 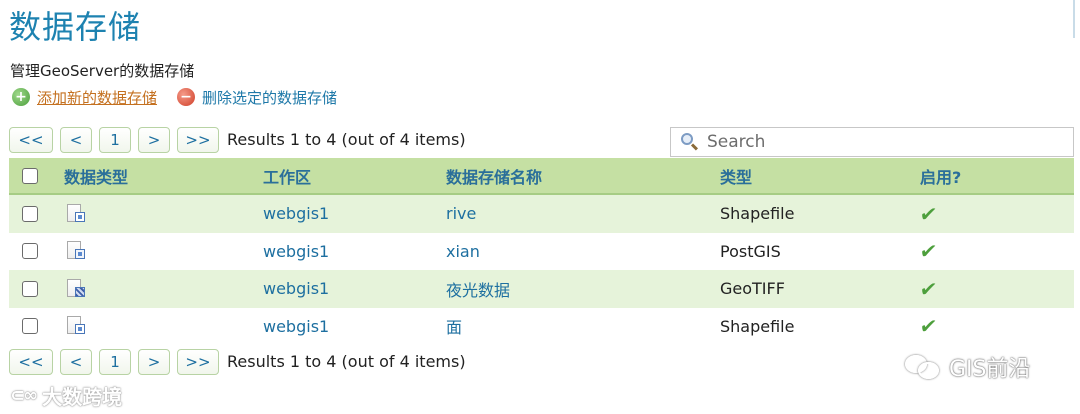 What do you see at coordinates (1074, 19) in the screenshot?
I see `page-edge-divider` at bounding box center [1074, 19].